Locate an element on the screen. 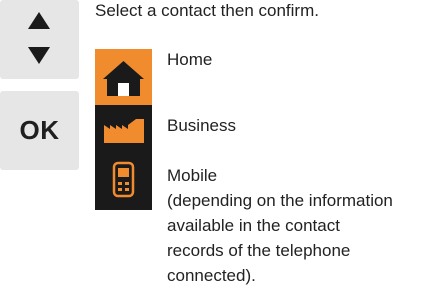  mobile-phone-icon is located at coordinates (123, 179).